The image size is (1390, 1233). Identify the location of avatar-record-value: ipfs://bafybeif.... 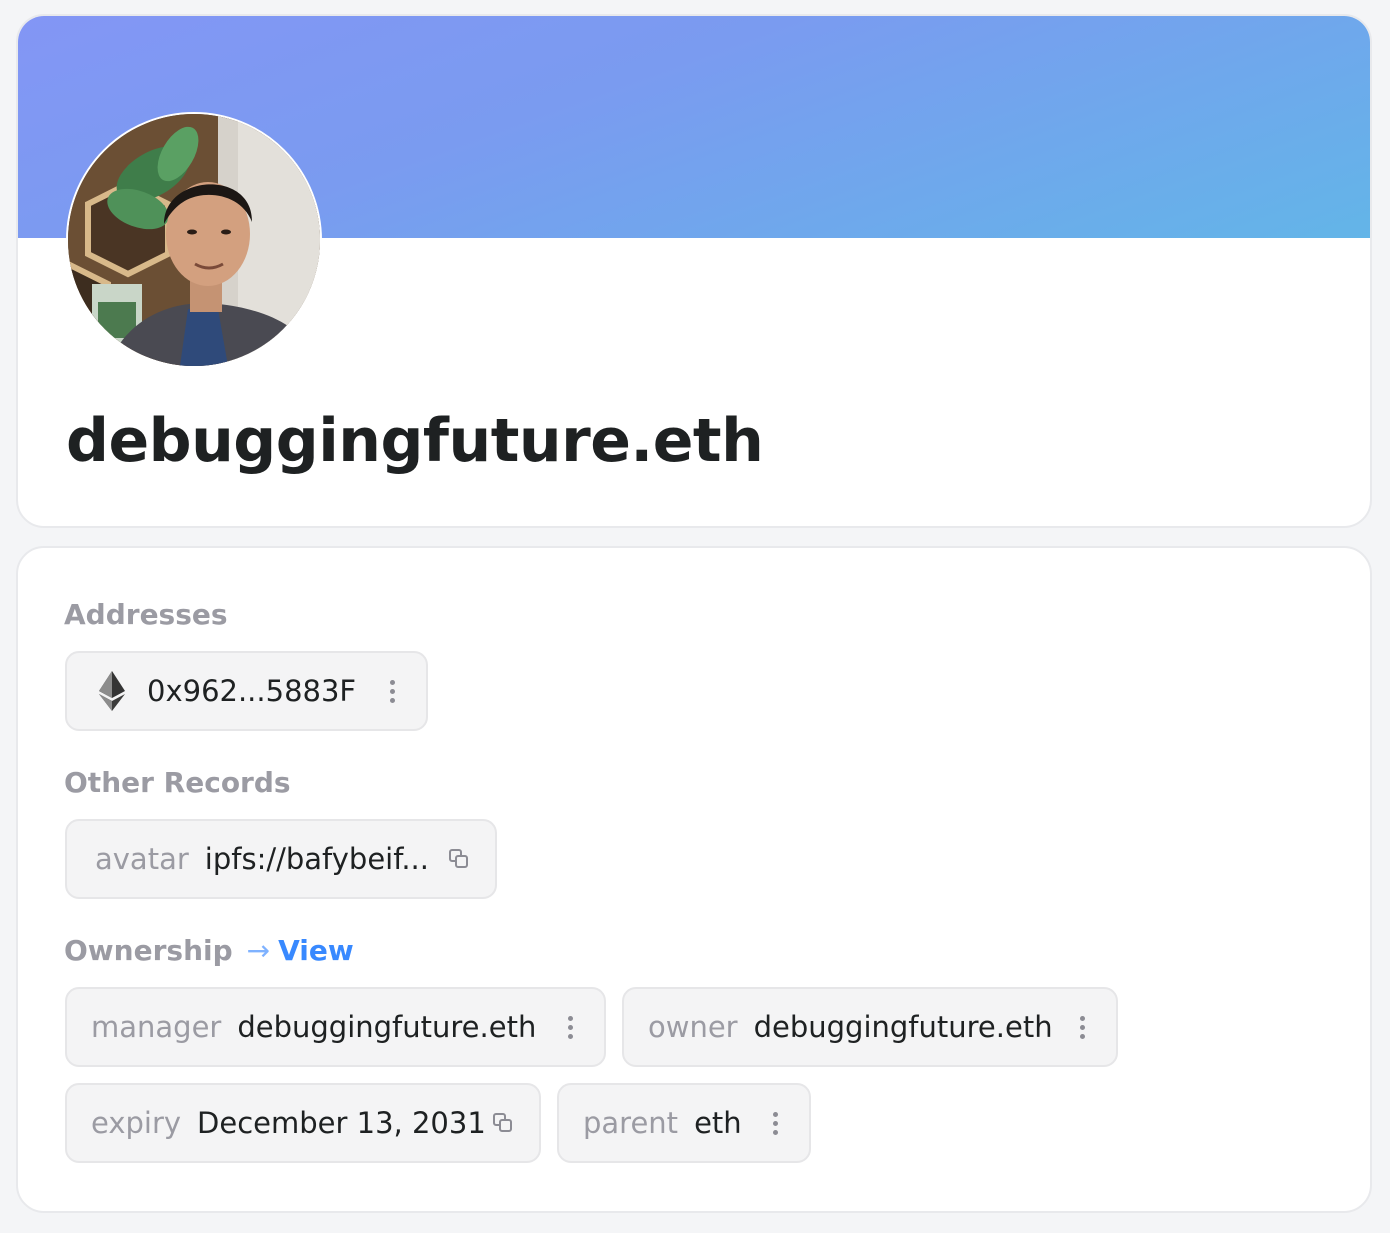
(316, 859).